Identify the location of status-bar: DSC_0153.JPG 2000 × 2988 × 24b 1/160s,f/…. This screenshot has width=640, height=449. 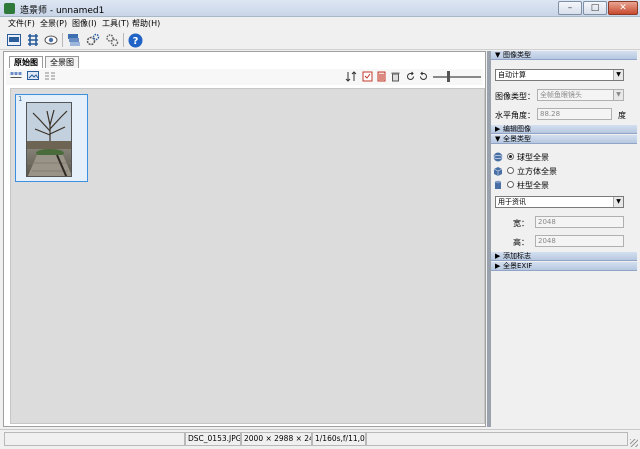
(320, 439).